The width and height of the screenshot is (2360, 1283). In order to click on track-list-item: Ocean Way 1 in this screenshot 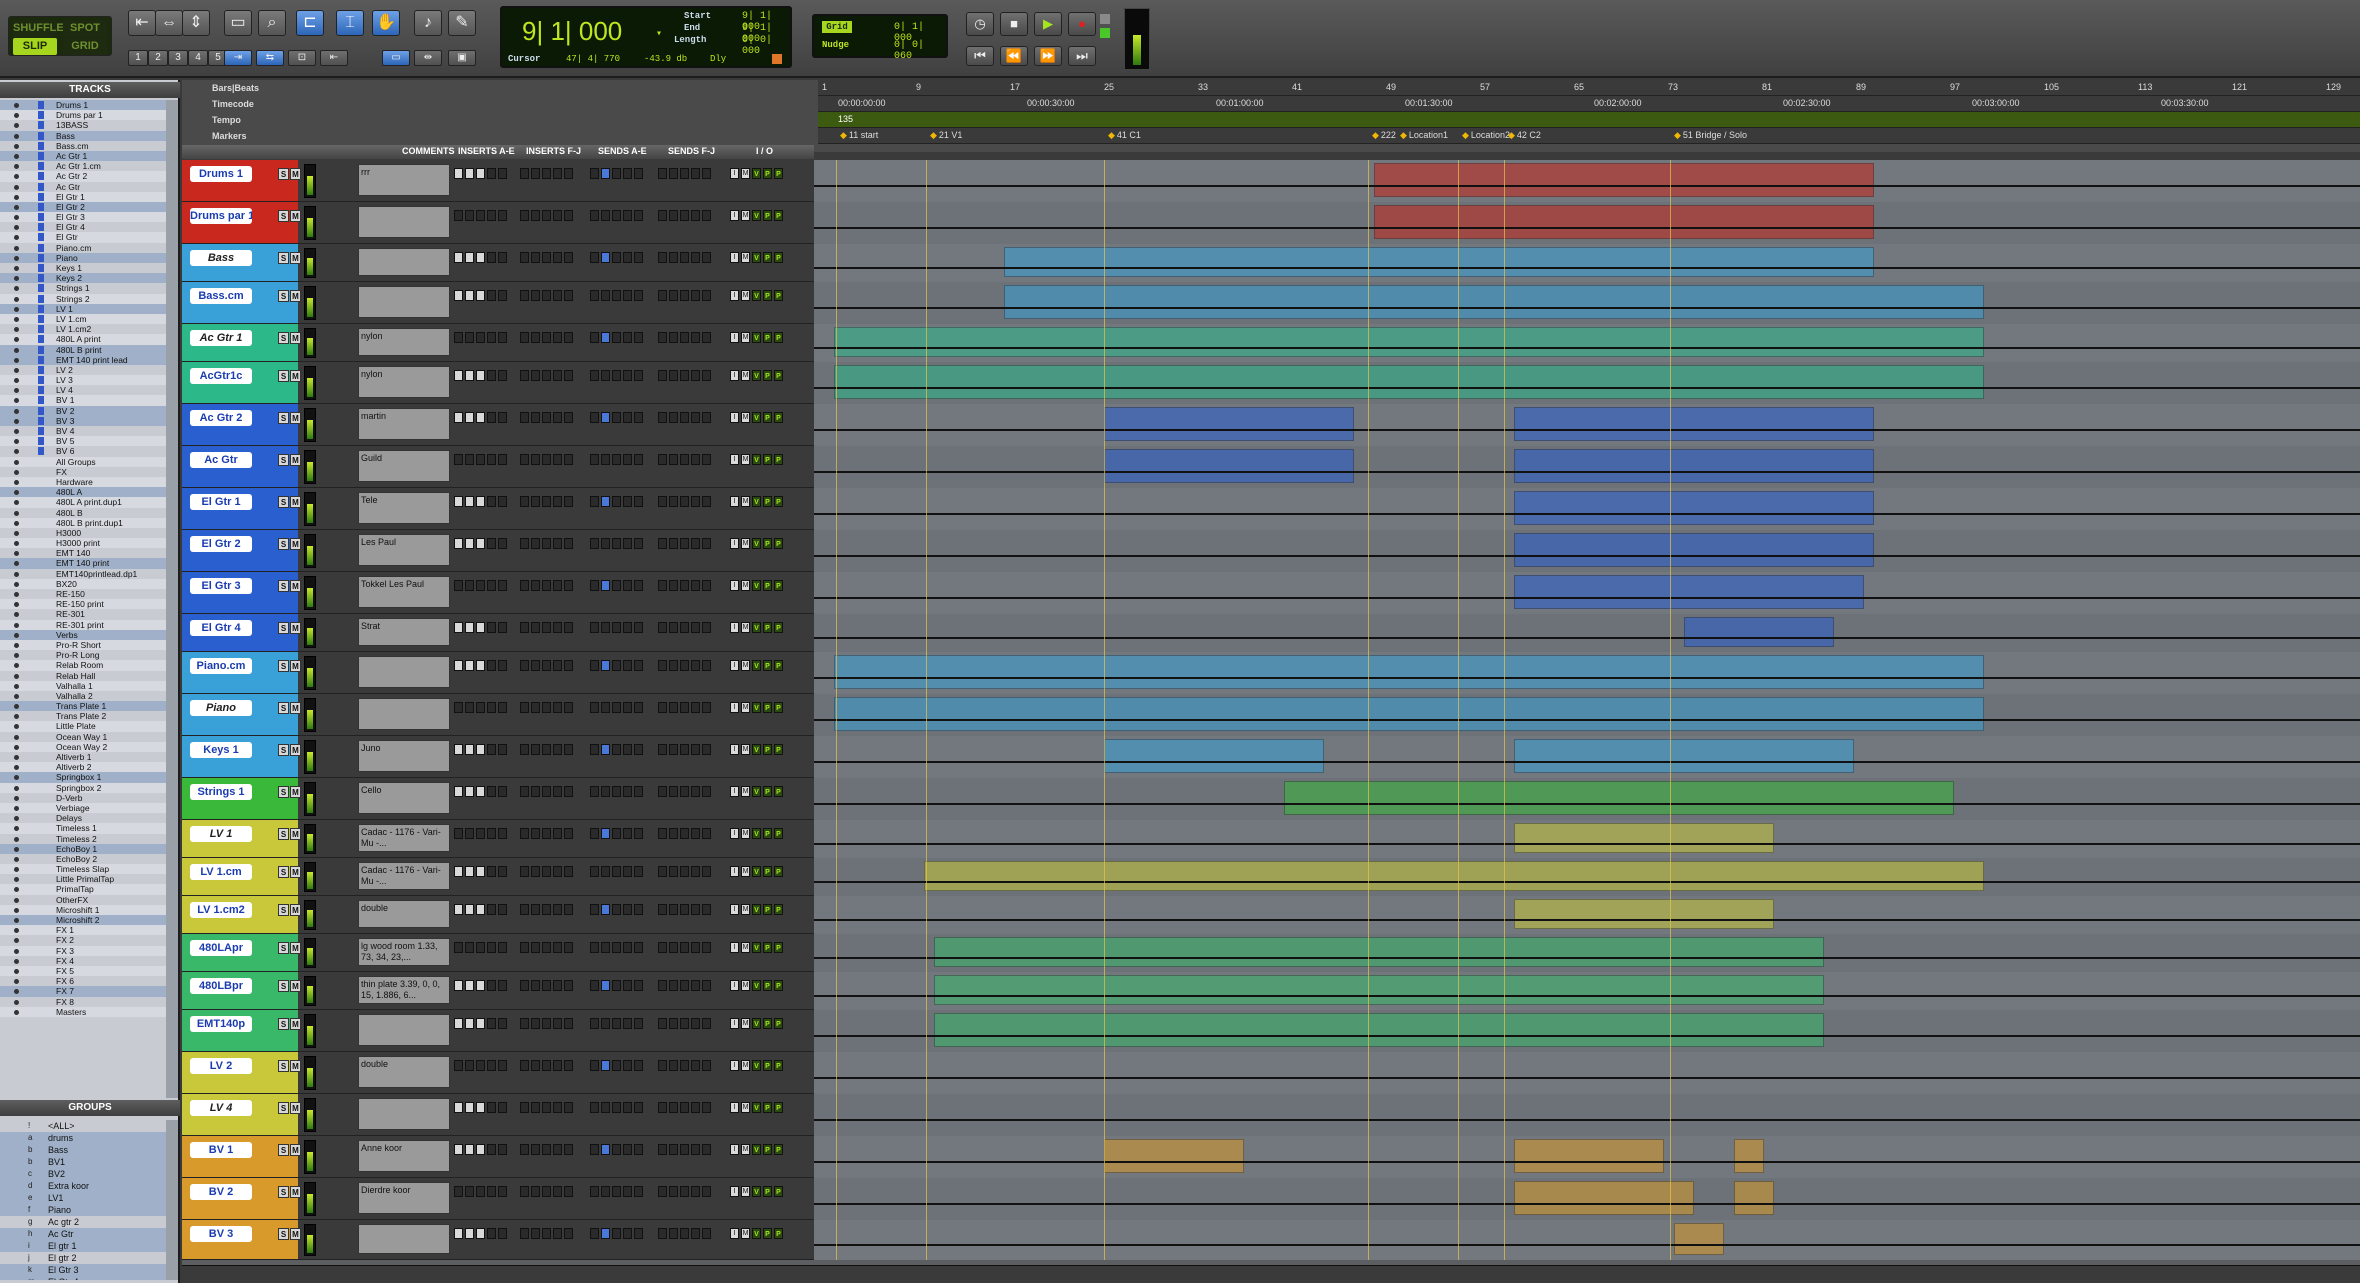, I will do `click(84, 737)`.